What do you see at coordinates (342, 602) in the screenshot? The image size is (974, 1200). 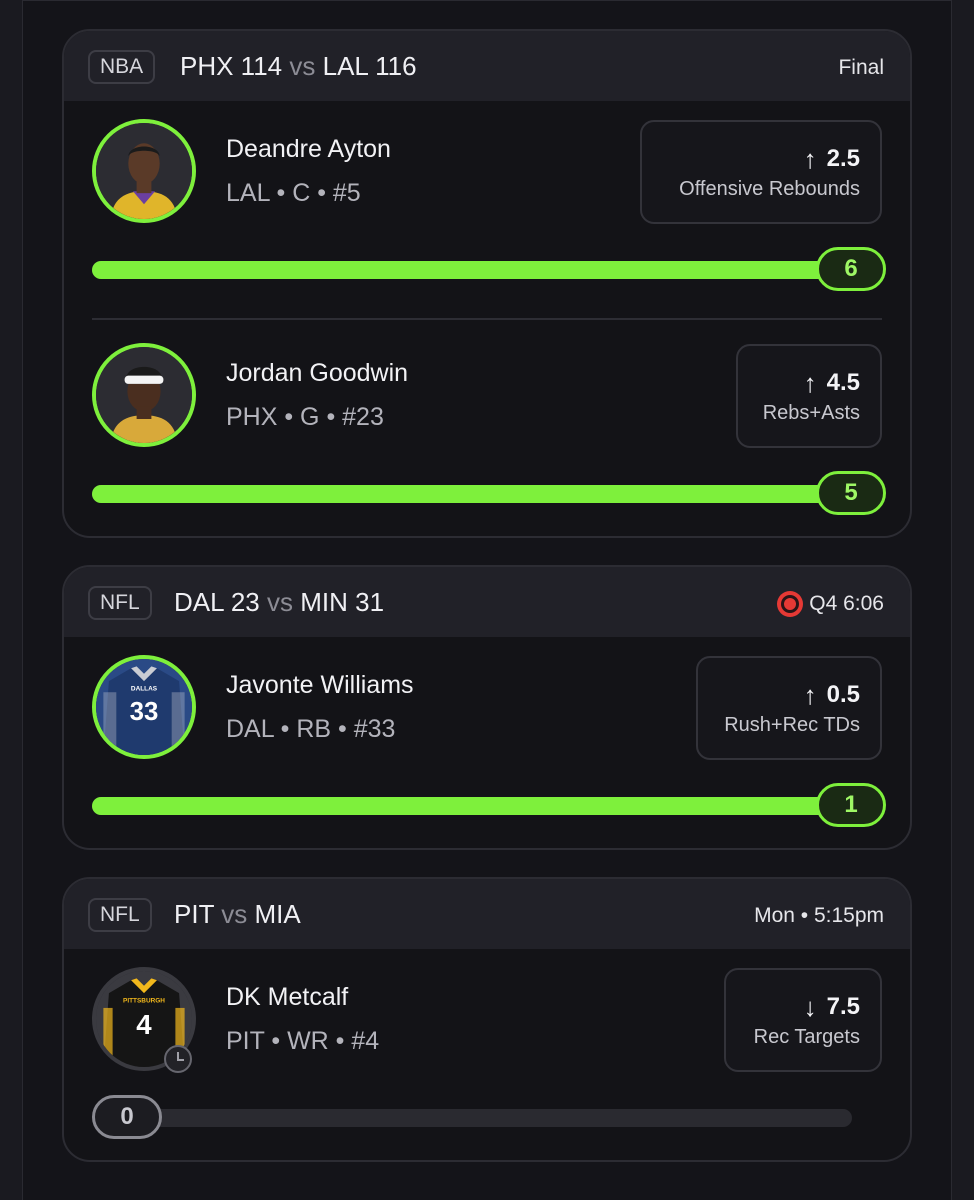 I see `team2-score: MIN 31` at bounding box center [342, 602].